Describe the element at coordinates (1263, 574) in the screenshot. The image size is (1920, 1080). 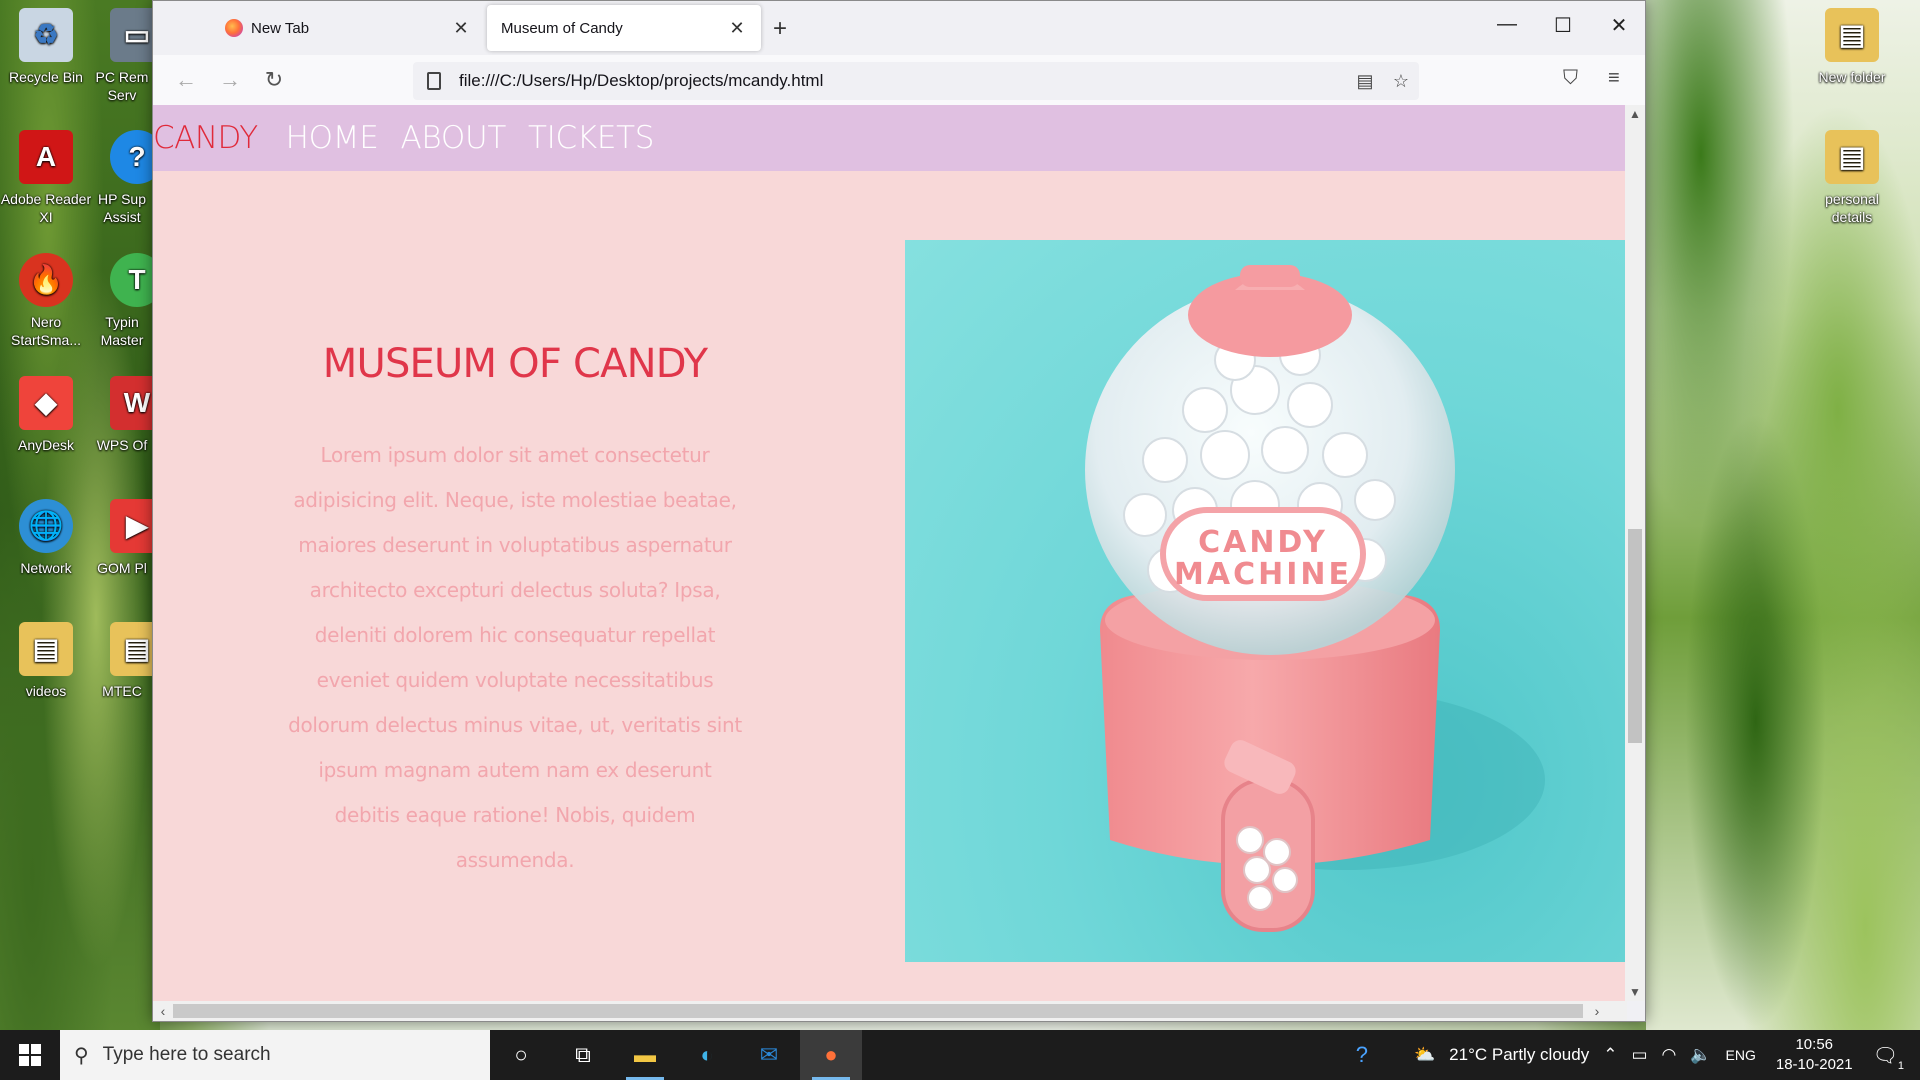
I see `candy-label-line2: MACHINE` at that location.